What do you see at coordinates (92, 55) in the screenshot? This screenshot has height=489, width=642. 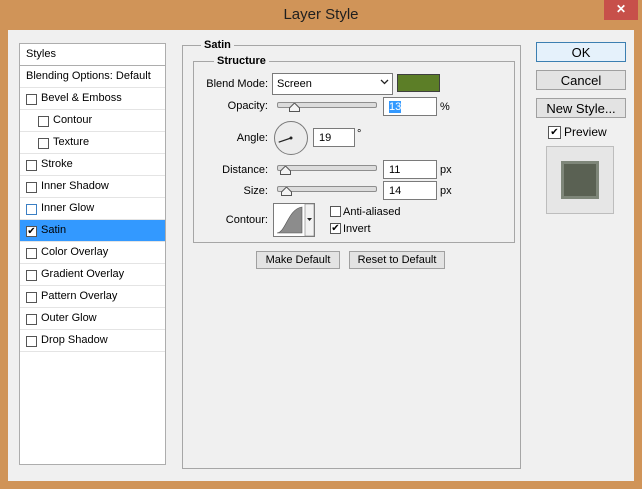 I see `styles-header: Styles` at bounding box center [92, 55].